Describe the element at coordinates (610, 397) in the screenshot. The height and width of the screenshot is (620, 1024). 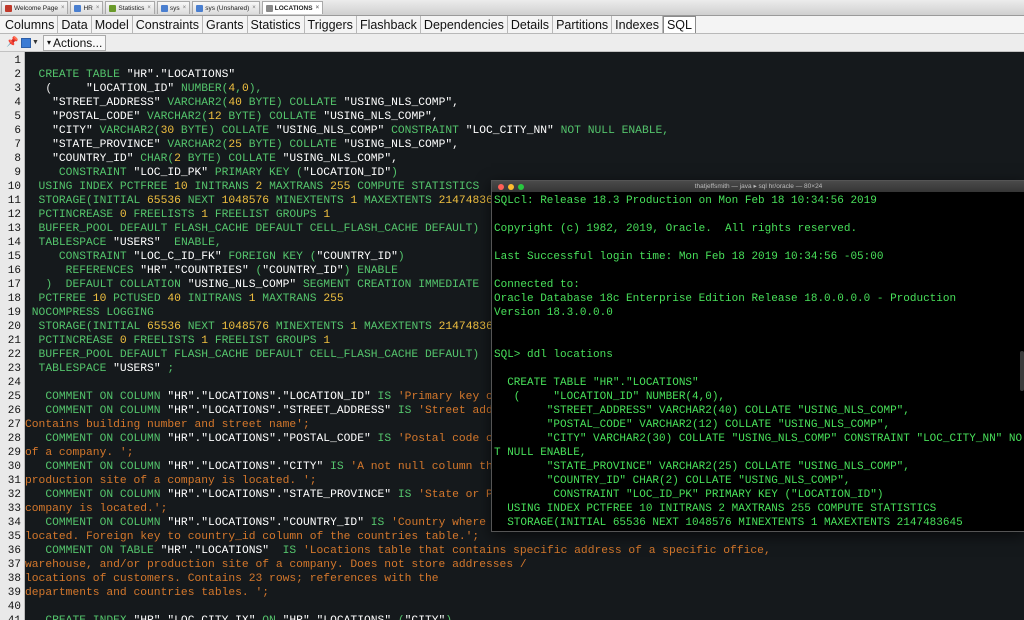
I see `terminal-line: ( "LOCATION_ID" NUMBER(4,0),` at that location.